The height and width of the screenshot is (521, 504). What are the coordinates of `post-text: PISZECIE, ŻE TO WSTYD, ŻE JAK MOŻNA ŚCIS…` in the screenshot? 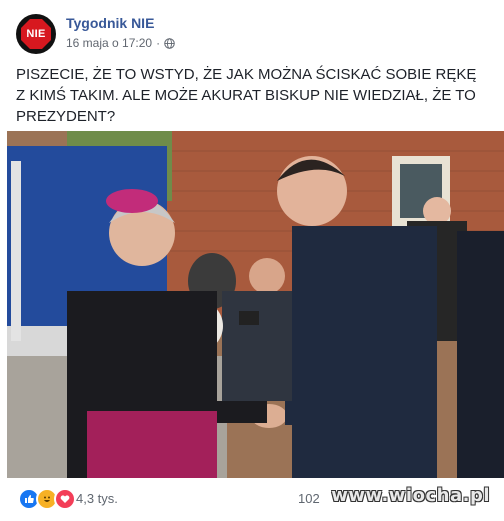 It's located at (246, 95).